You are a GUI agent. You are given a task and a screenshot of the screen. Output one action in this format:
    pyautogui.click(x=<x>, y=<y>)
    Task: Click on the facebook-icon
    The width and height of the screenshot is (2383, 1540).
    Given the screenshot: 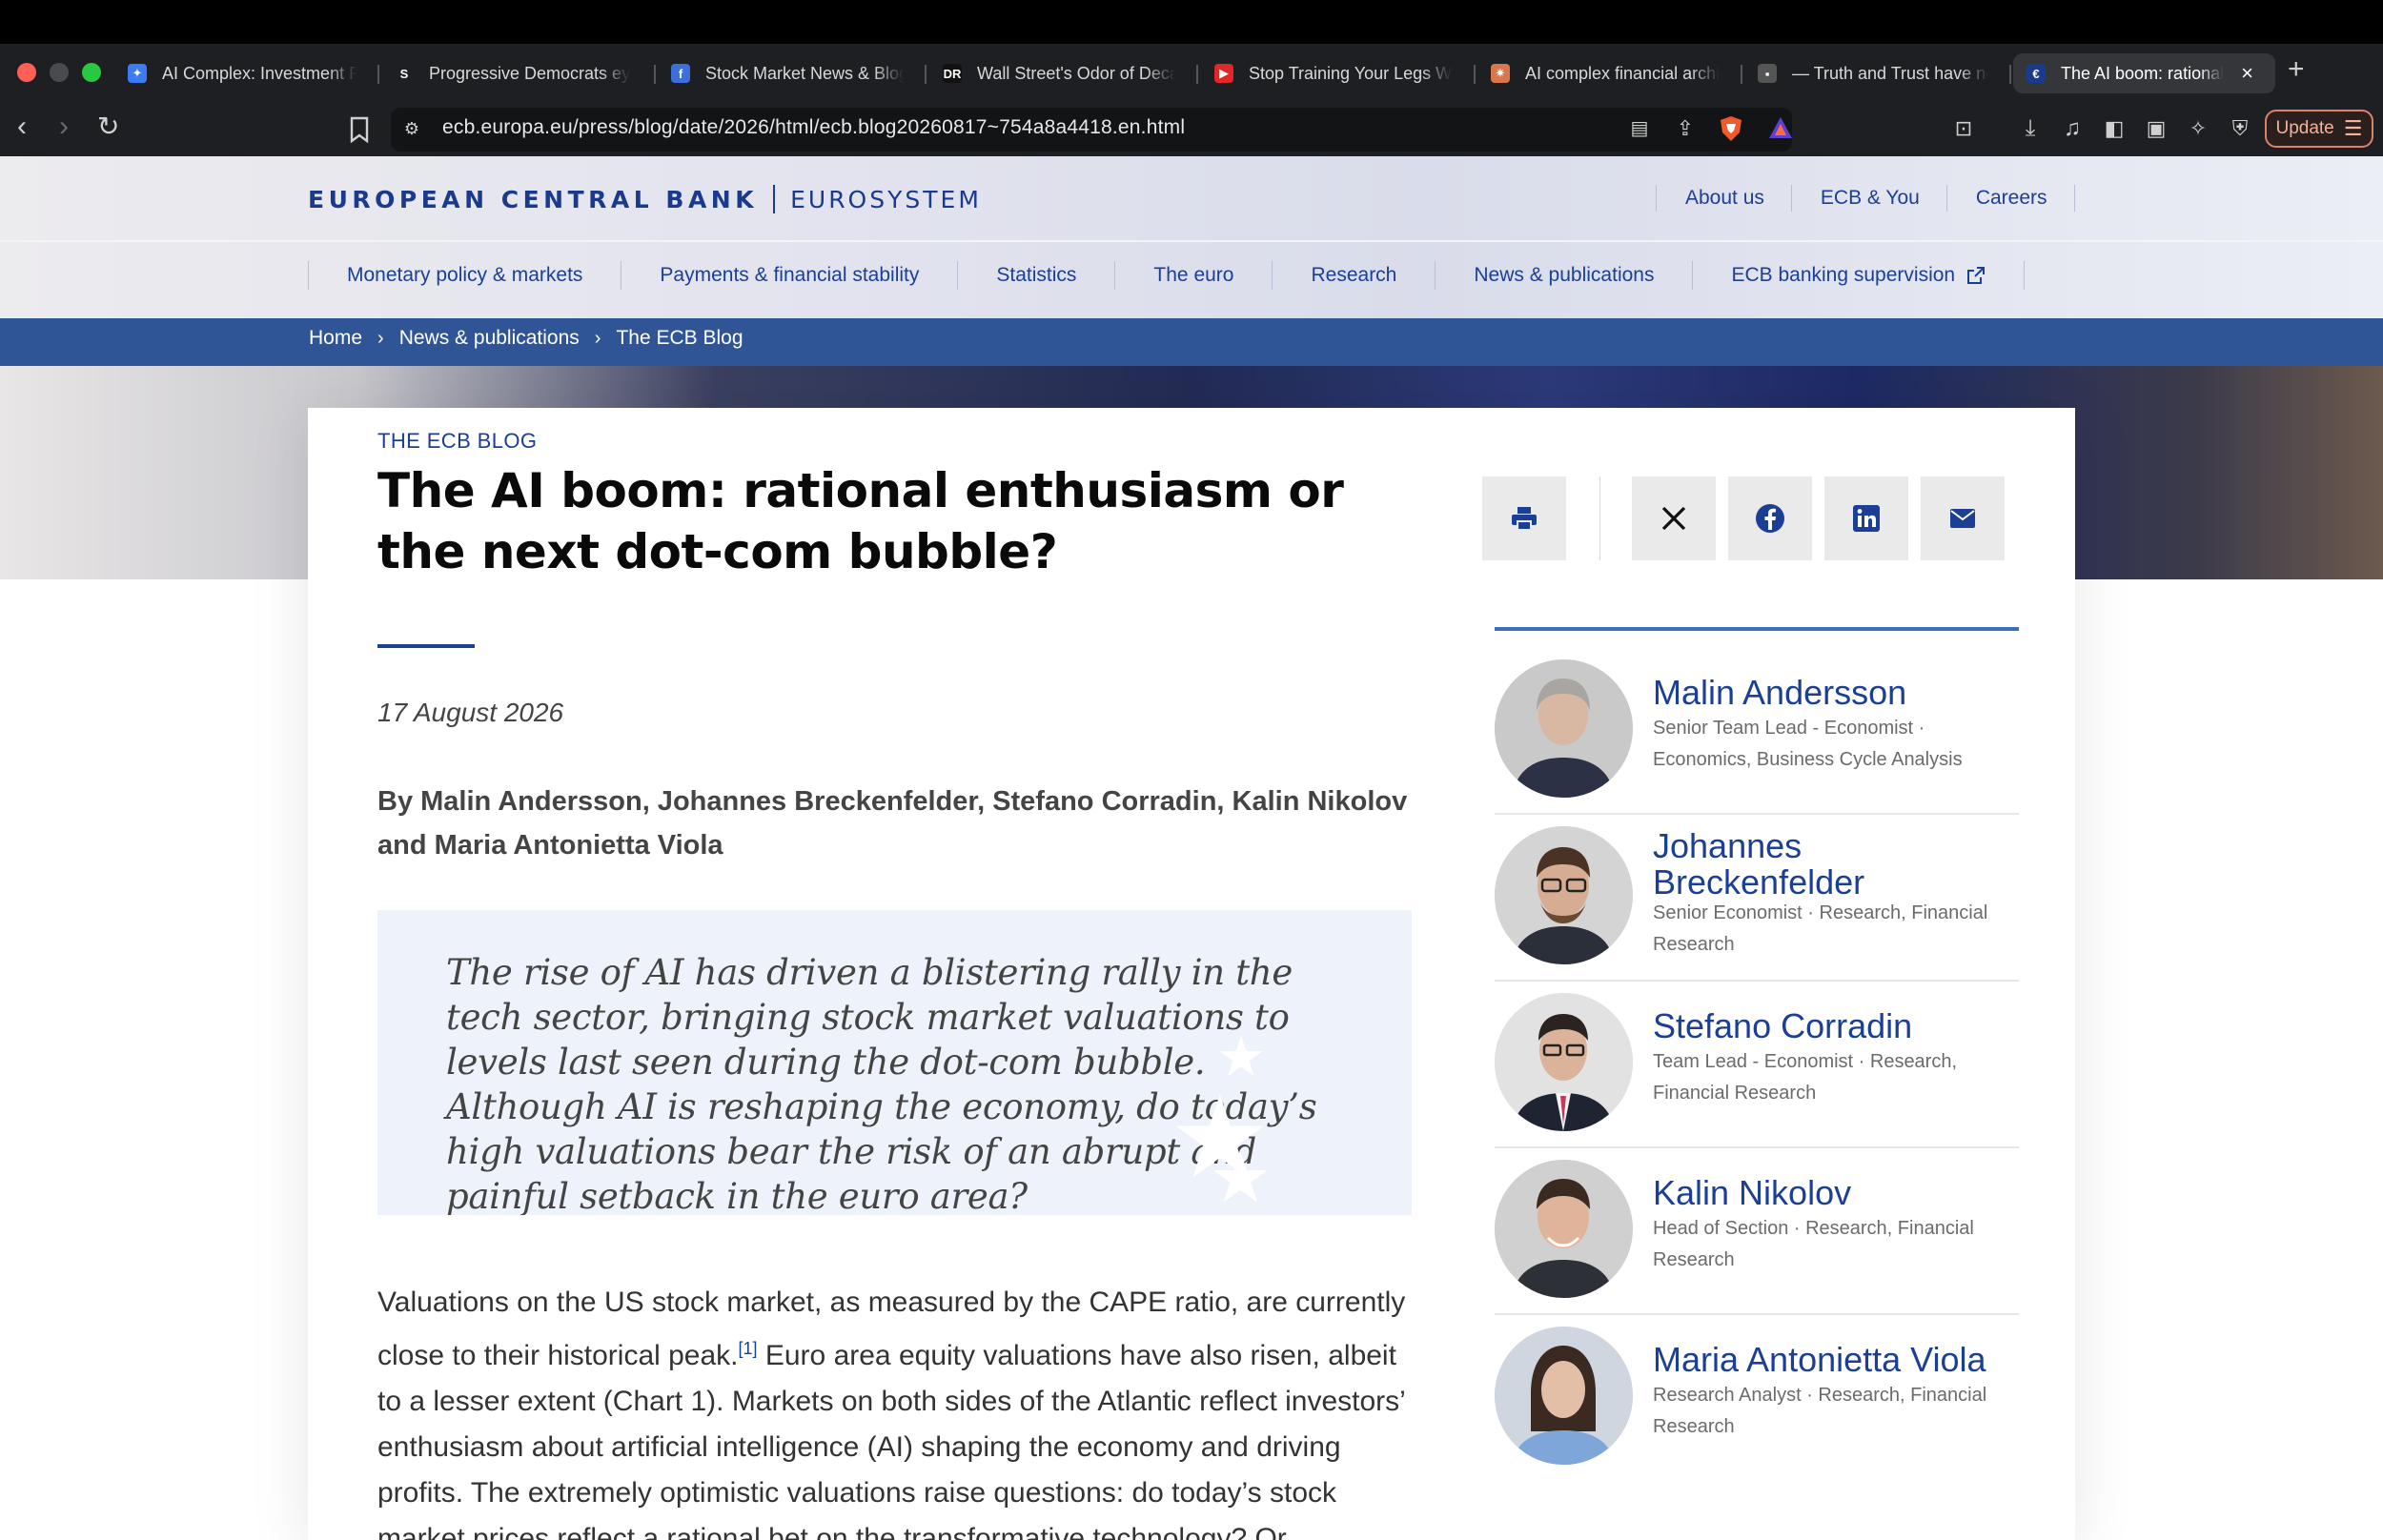 What is the action you would take?
    pyautogui.click(x=1770, y=518)
    